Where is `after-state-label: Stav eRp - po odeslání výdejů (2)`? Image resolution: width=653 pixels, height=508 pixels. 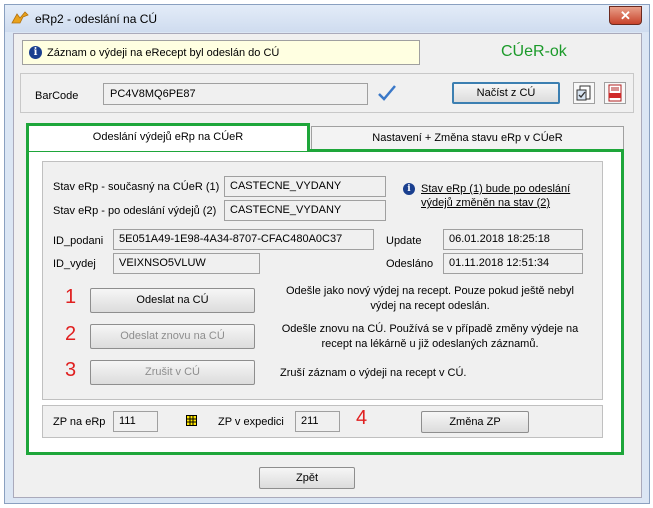
after-state-label: Stav eRp - po odeslání výdejů (2) is located at coordinates (135, 211).